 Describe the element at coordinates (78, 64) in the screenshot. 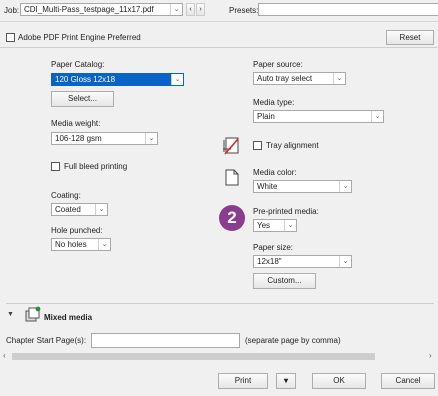

I see `paper-catalog-label: Paper Catalog:` at that location.